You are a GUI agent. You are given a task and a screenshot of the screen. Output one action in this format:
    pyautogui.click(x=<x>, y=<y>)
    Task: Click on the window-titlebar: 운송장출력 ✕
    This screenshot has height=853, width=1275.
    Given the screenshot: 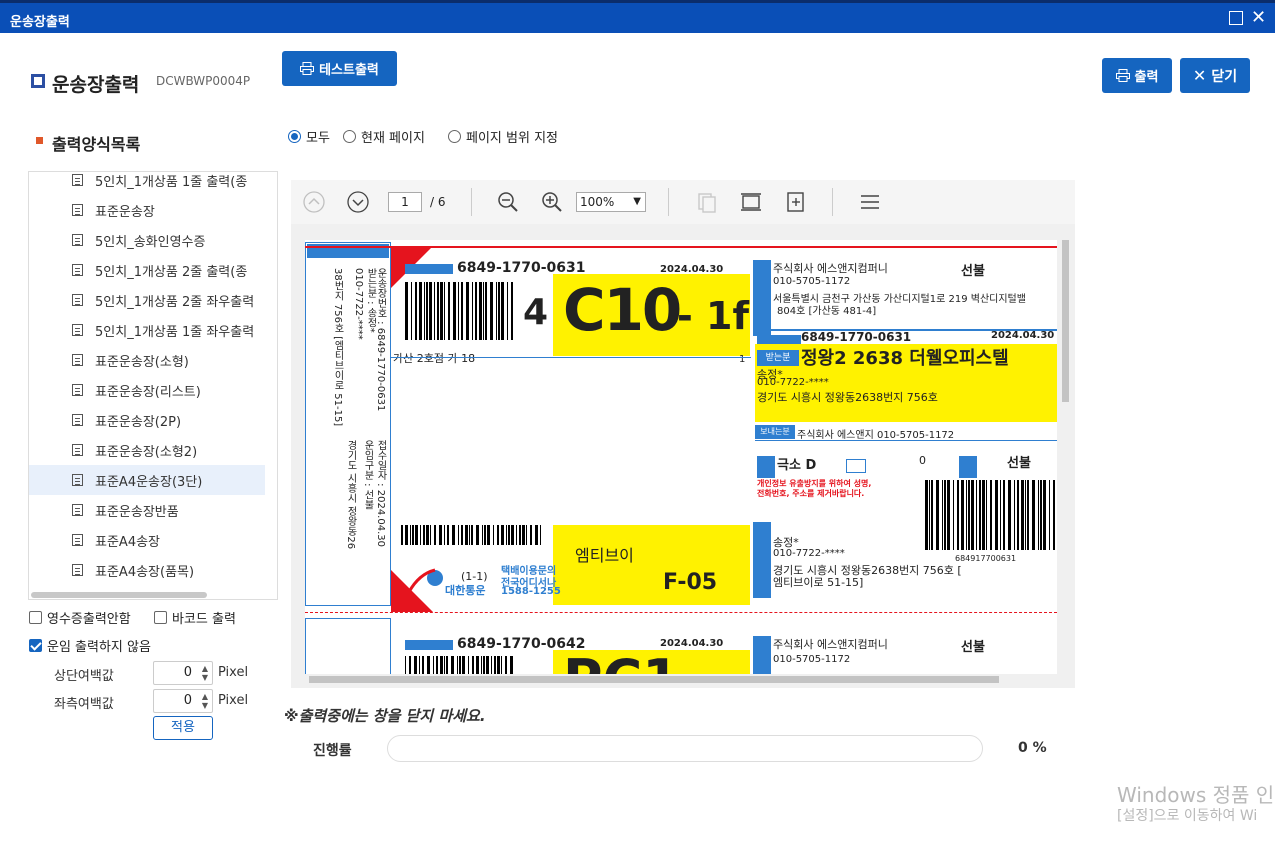 What is the action you would take?
    pyautogui.click(x=637, y=16)
    